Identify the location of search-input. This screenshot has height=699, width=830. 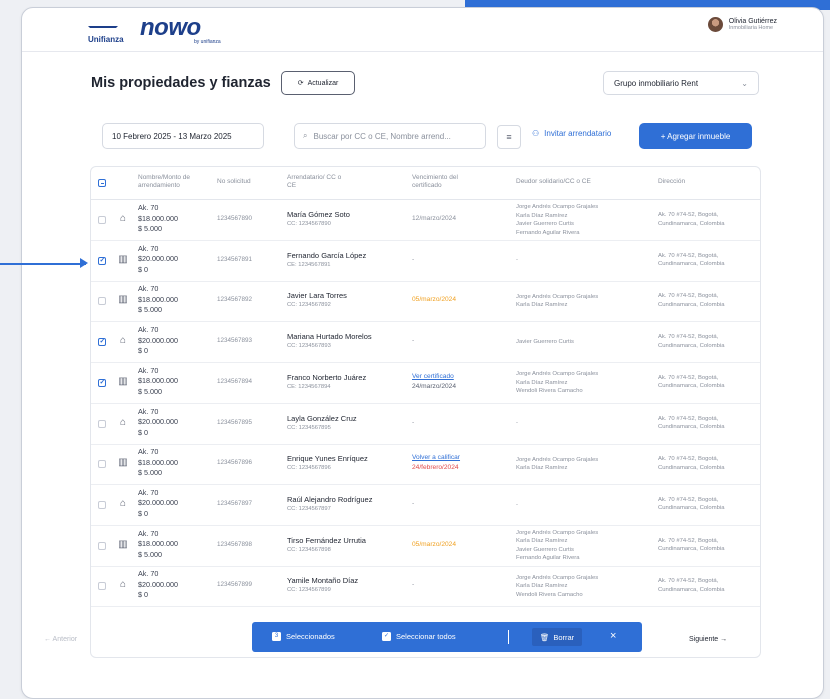
(398, 136).